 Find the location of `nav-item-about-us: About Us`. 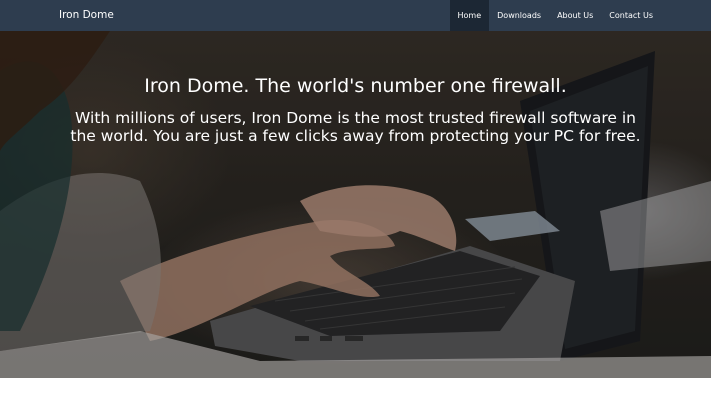

nav-item-about-us: About Us is located at coordinates (575, 15).